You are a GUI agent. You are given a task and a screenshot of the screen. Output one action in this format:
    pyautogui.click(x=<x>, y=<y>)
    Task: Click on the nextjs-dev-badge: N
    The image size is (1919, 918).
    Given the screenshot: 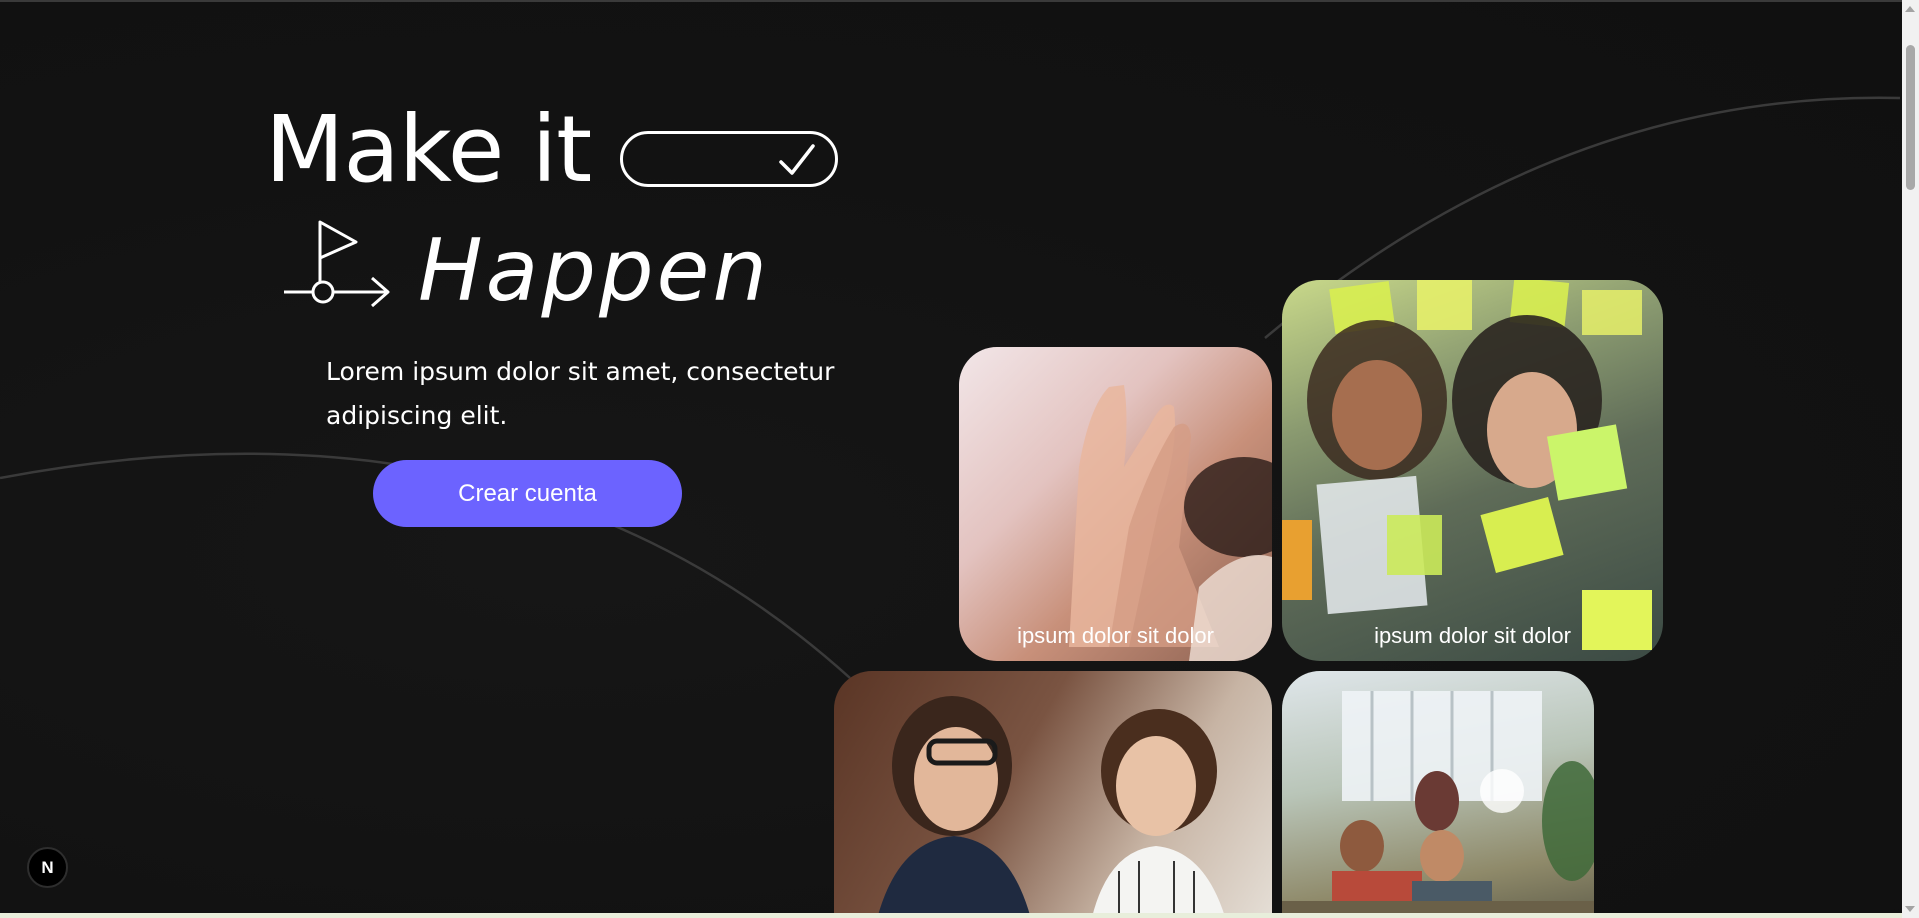 What is the action you would take?
    pyautogui.click(x=47, y=867)
    